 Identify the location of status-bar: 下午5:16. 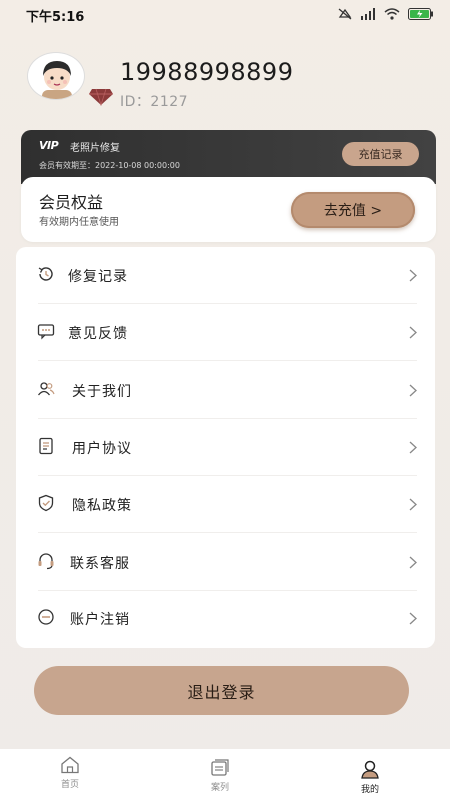
(225, 15).